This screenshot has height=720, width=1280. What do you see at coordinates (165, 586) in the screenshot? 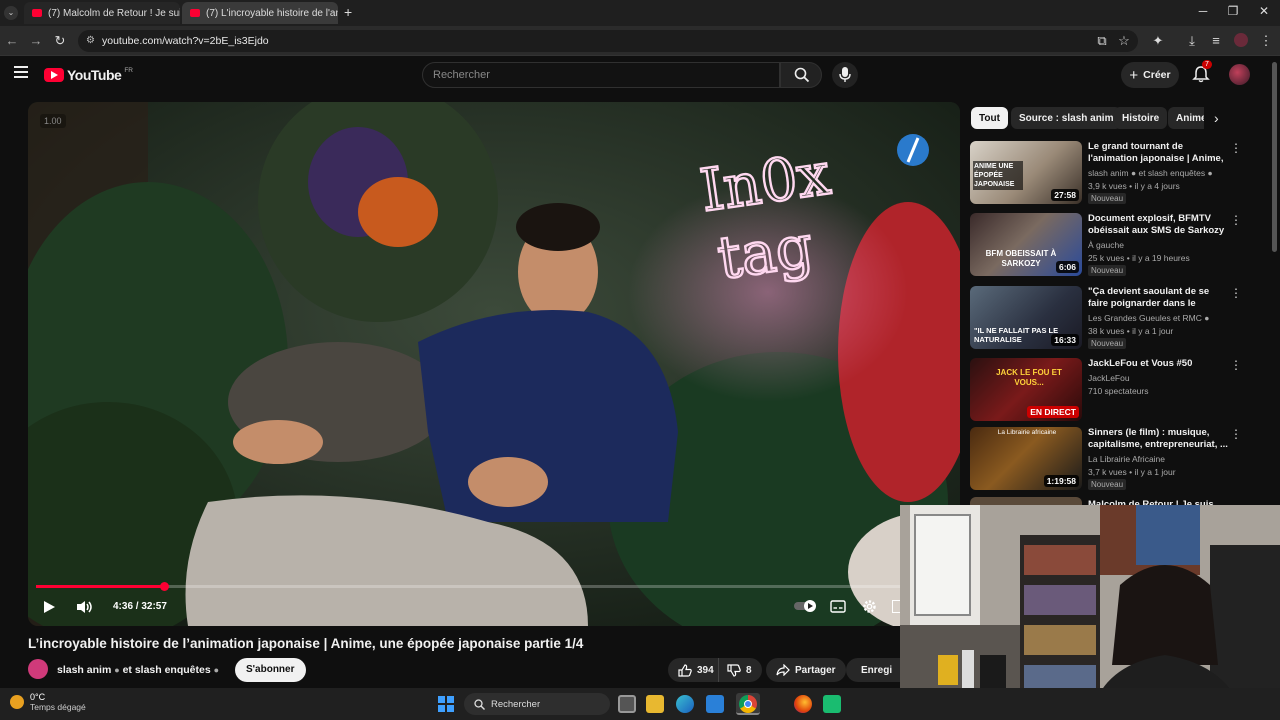
I see `progress-scrubber-handle` at bounding box center [165, 586].